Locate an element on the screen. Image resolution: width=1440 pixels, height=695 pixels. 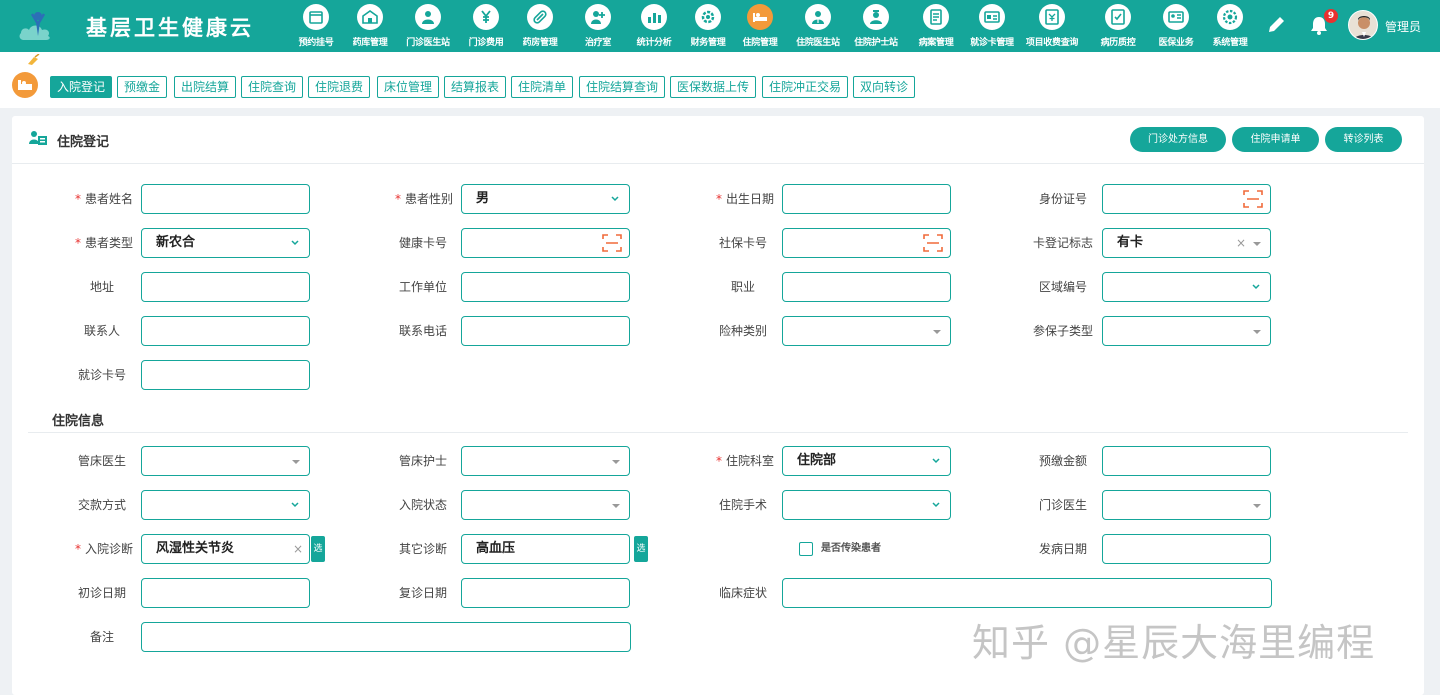
admission-state-select is located at coordinates (545, 505).